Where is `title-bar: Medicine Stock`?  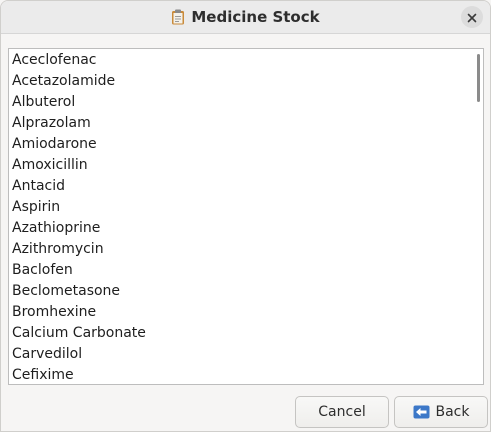
title-bar: Medicine Stock is located at coordinates (245, 17).